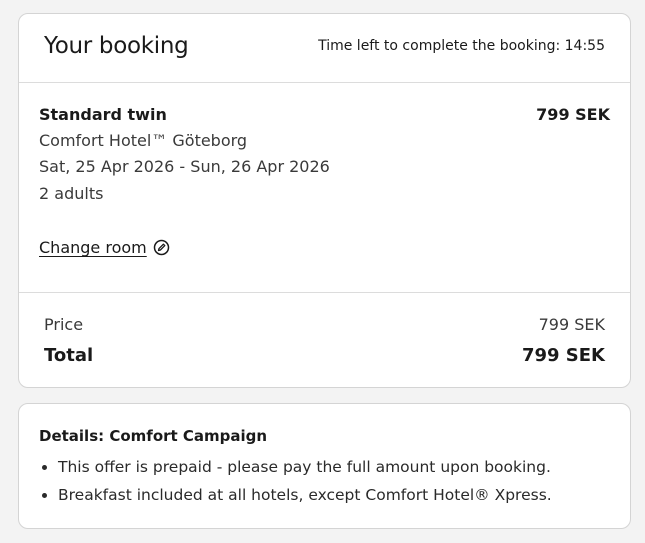 Image resolution: width=645 pixels, height=543 pixels. What do you see at coordinates (153, 436) in the screenshot?
I see `details-title: Details: Comfort Campaign` at bounding box center [153, 436].